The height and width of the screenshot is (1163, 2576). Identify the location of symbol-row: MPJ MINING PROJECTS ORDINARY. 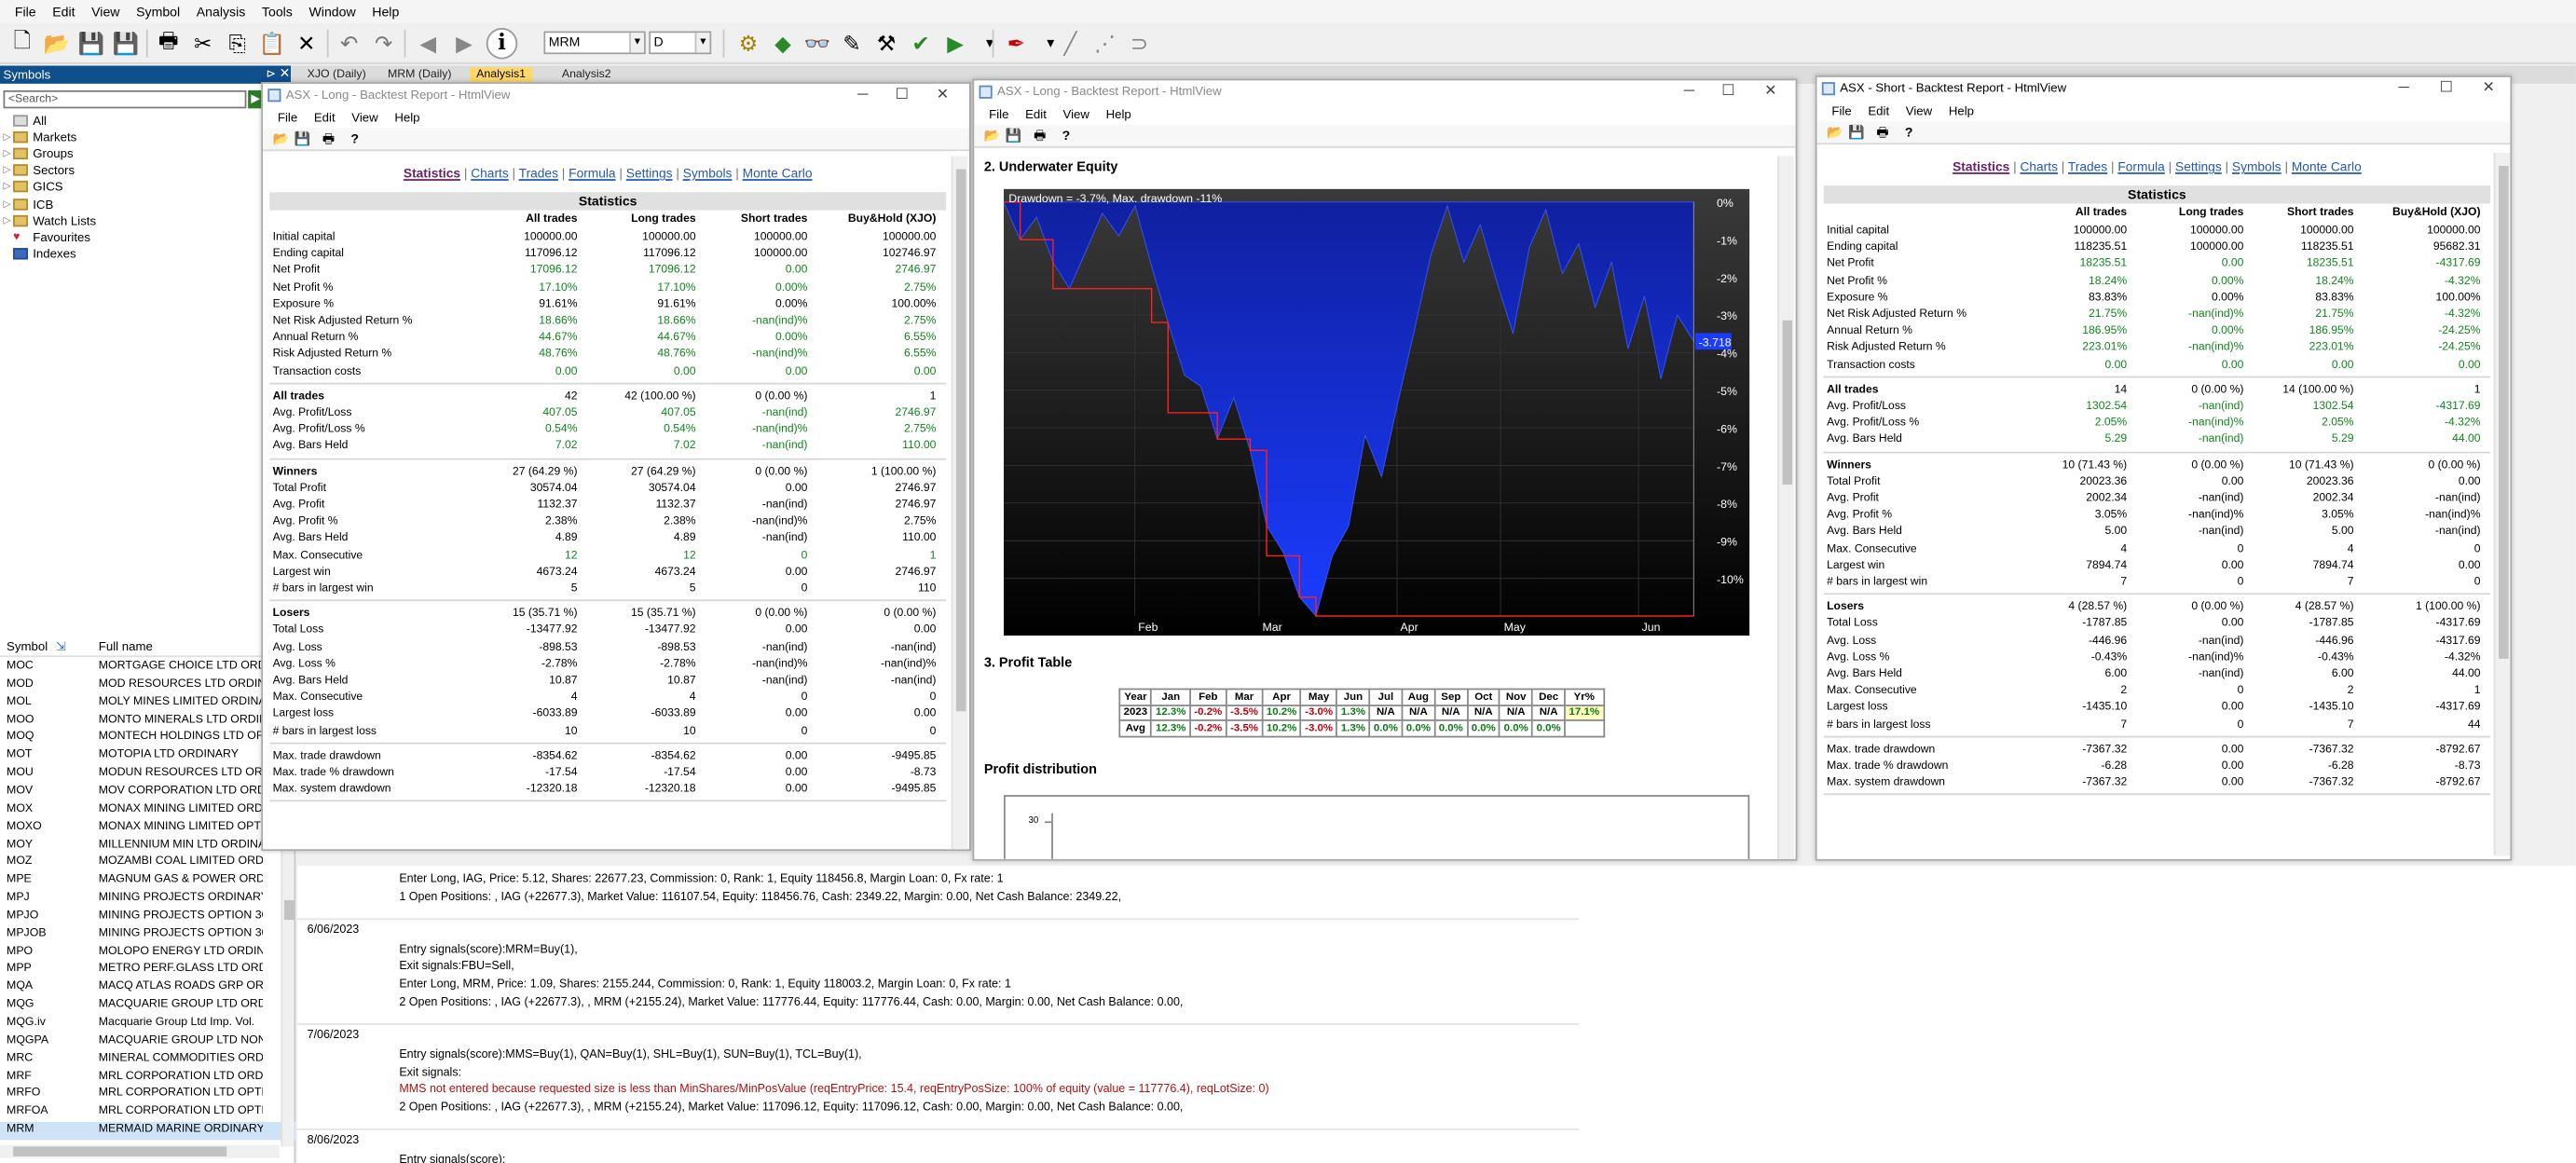
(147, 899).